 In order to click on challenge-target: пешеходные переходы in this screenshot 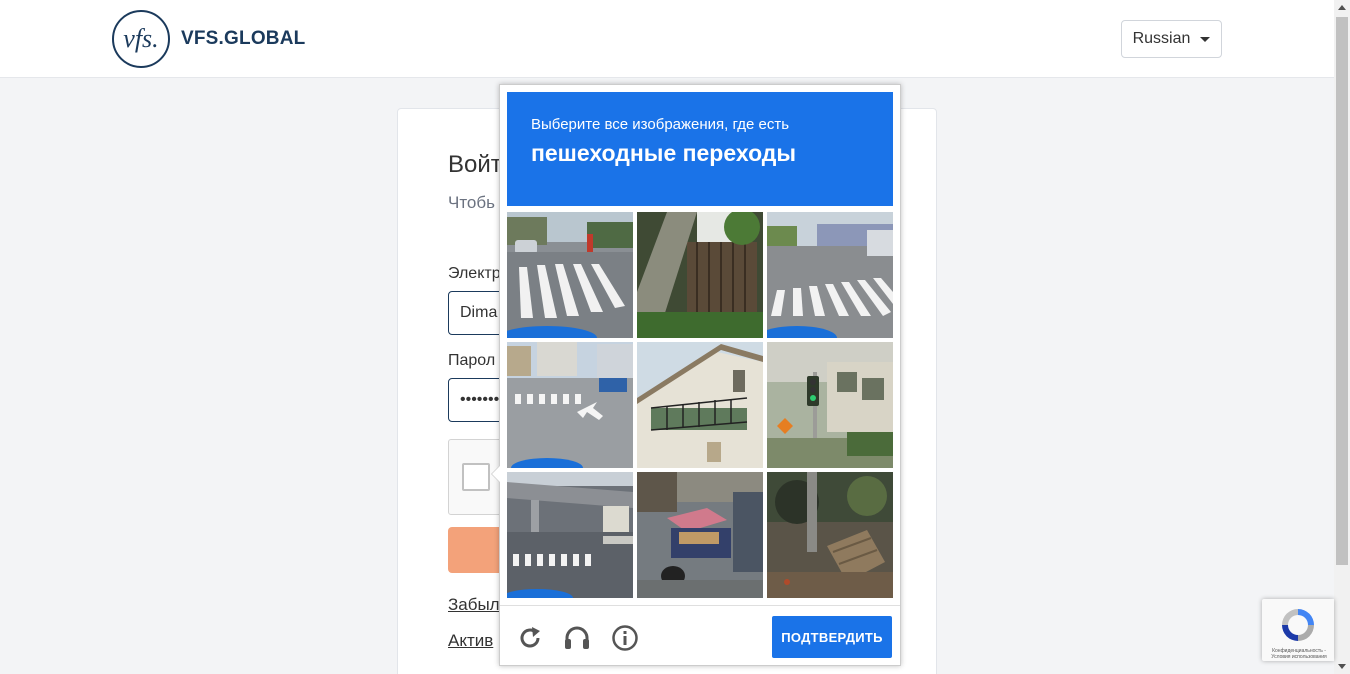, I will do `click(664, 153)`.